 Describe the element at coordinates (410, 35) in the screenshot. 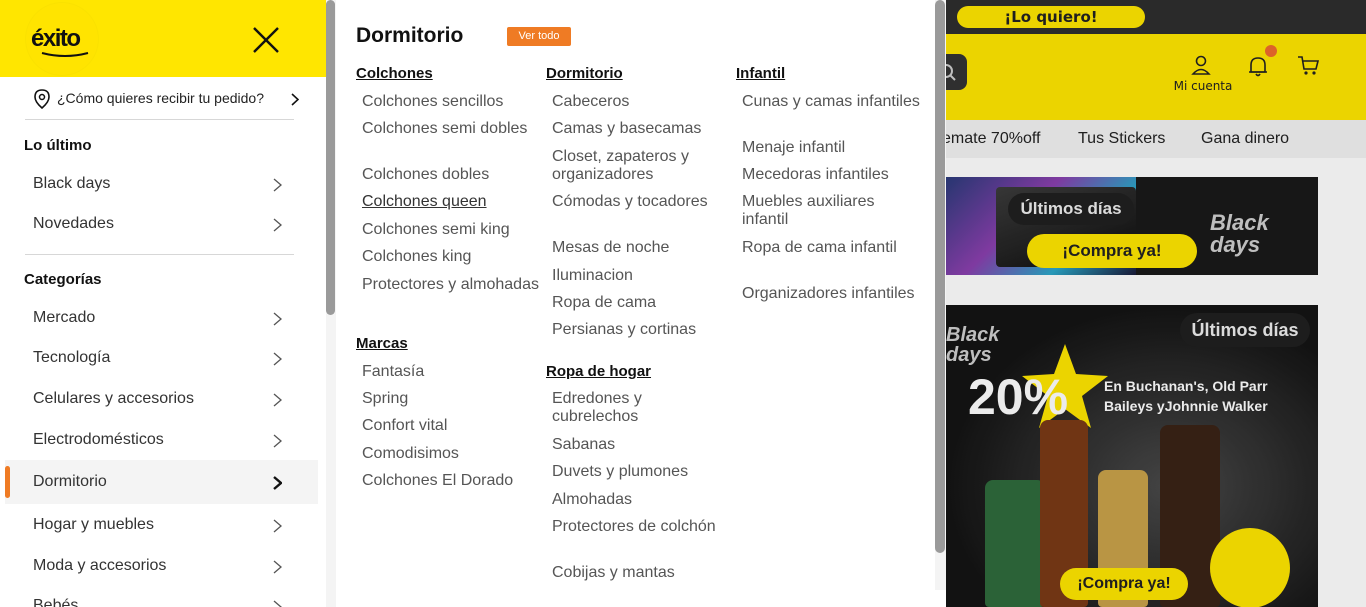

I see `submenu-title: Dormitorio` at that location.